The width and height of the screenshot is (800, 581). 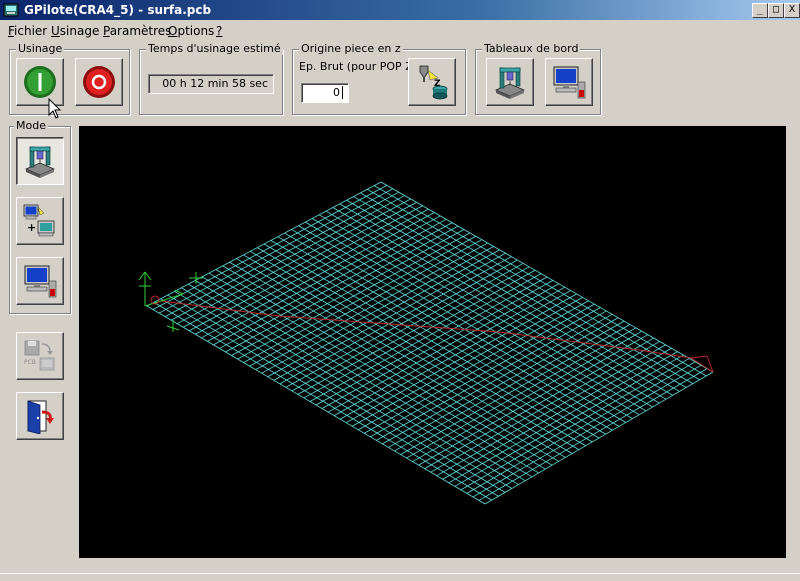 What do you see at coordinates (75, 31) in the screenshot?
I see `menu-usinage: Usinage` at bounding box center [75, 31].